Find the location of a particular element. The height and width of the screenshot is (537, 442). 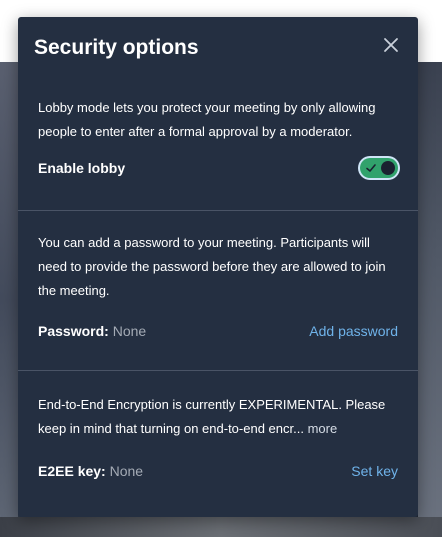

dialog-header: Security options is located at coordinates (218, 48).